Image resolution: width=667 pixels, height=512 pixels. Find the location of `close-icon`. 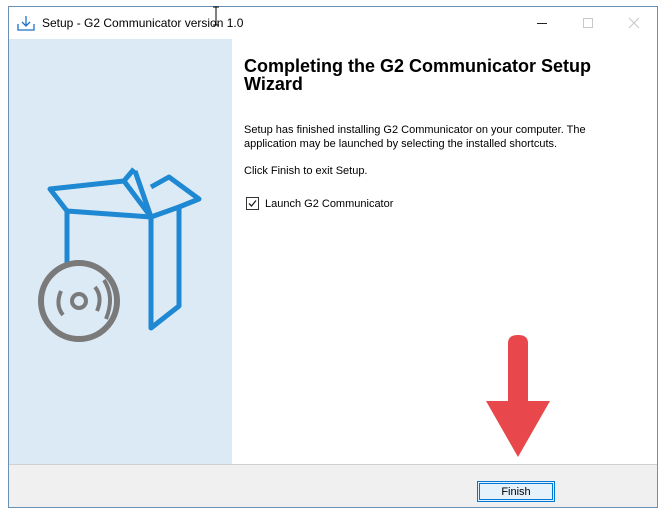

close-icon is located at coordinates (634, 23).